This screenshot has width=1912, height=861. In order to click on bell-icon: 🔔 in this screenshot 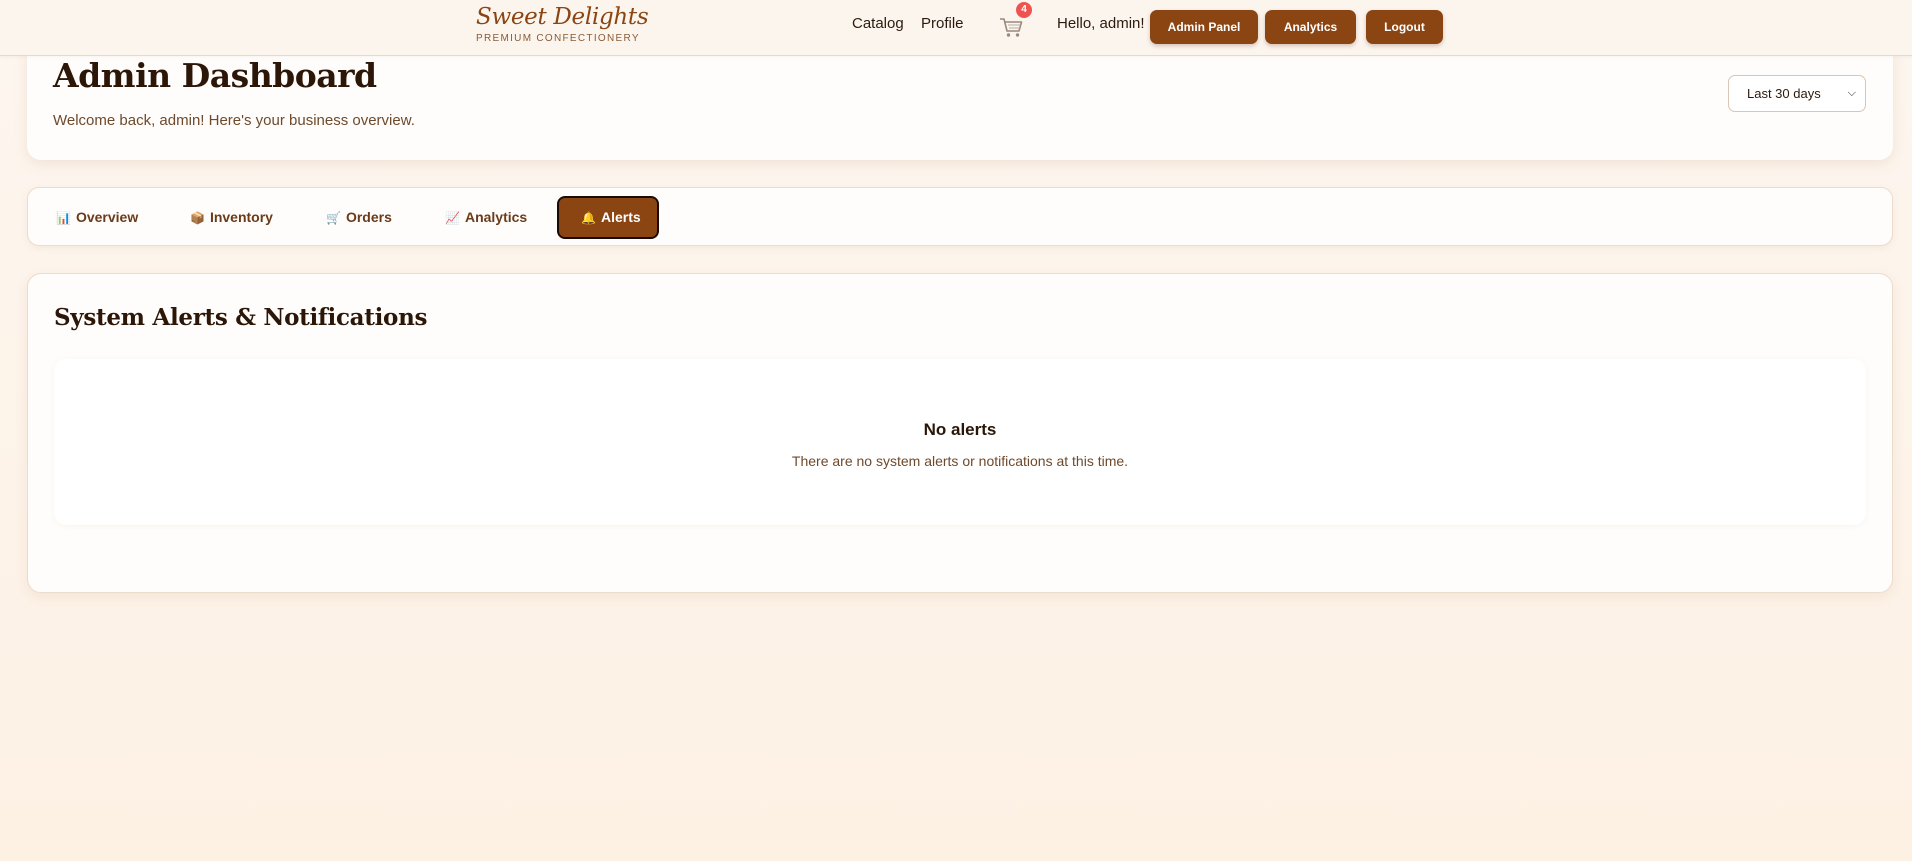, I will do `click(588, 218)`.